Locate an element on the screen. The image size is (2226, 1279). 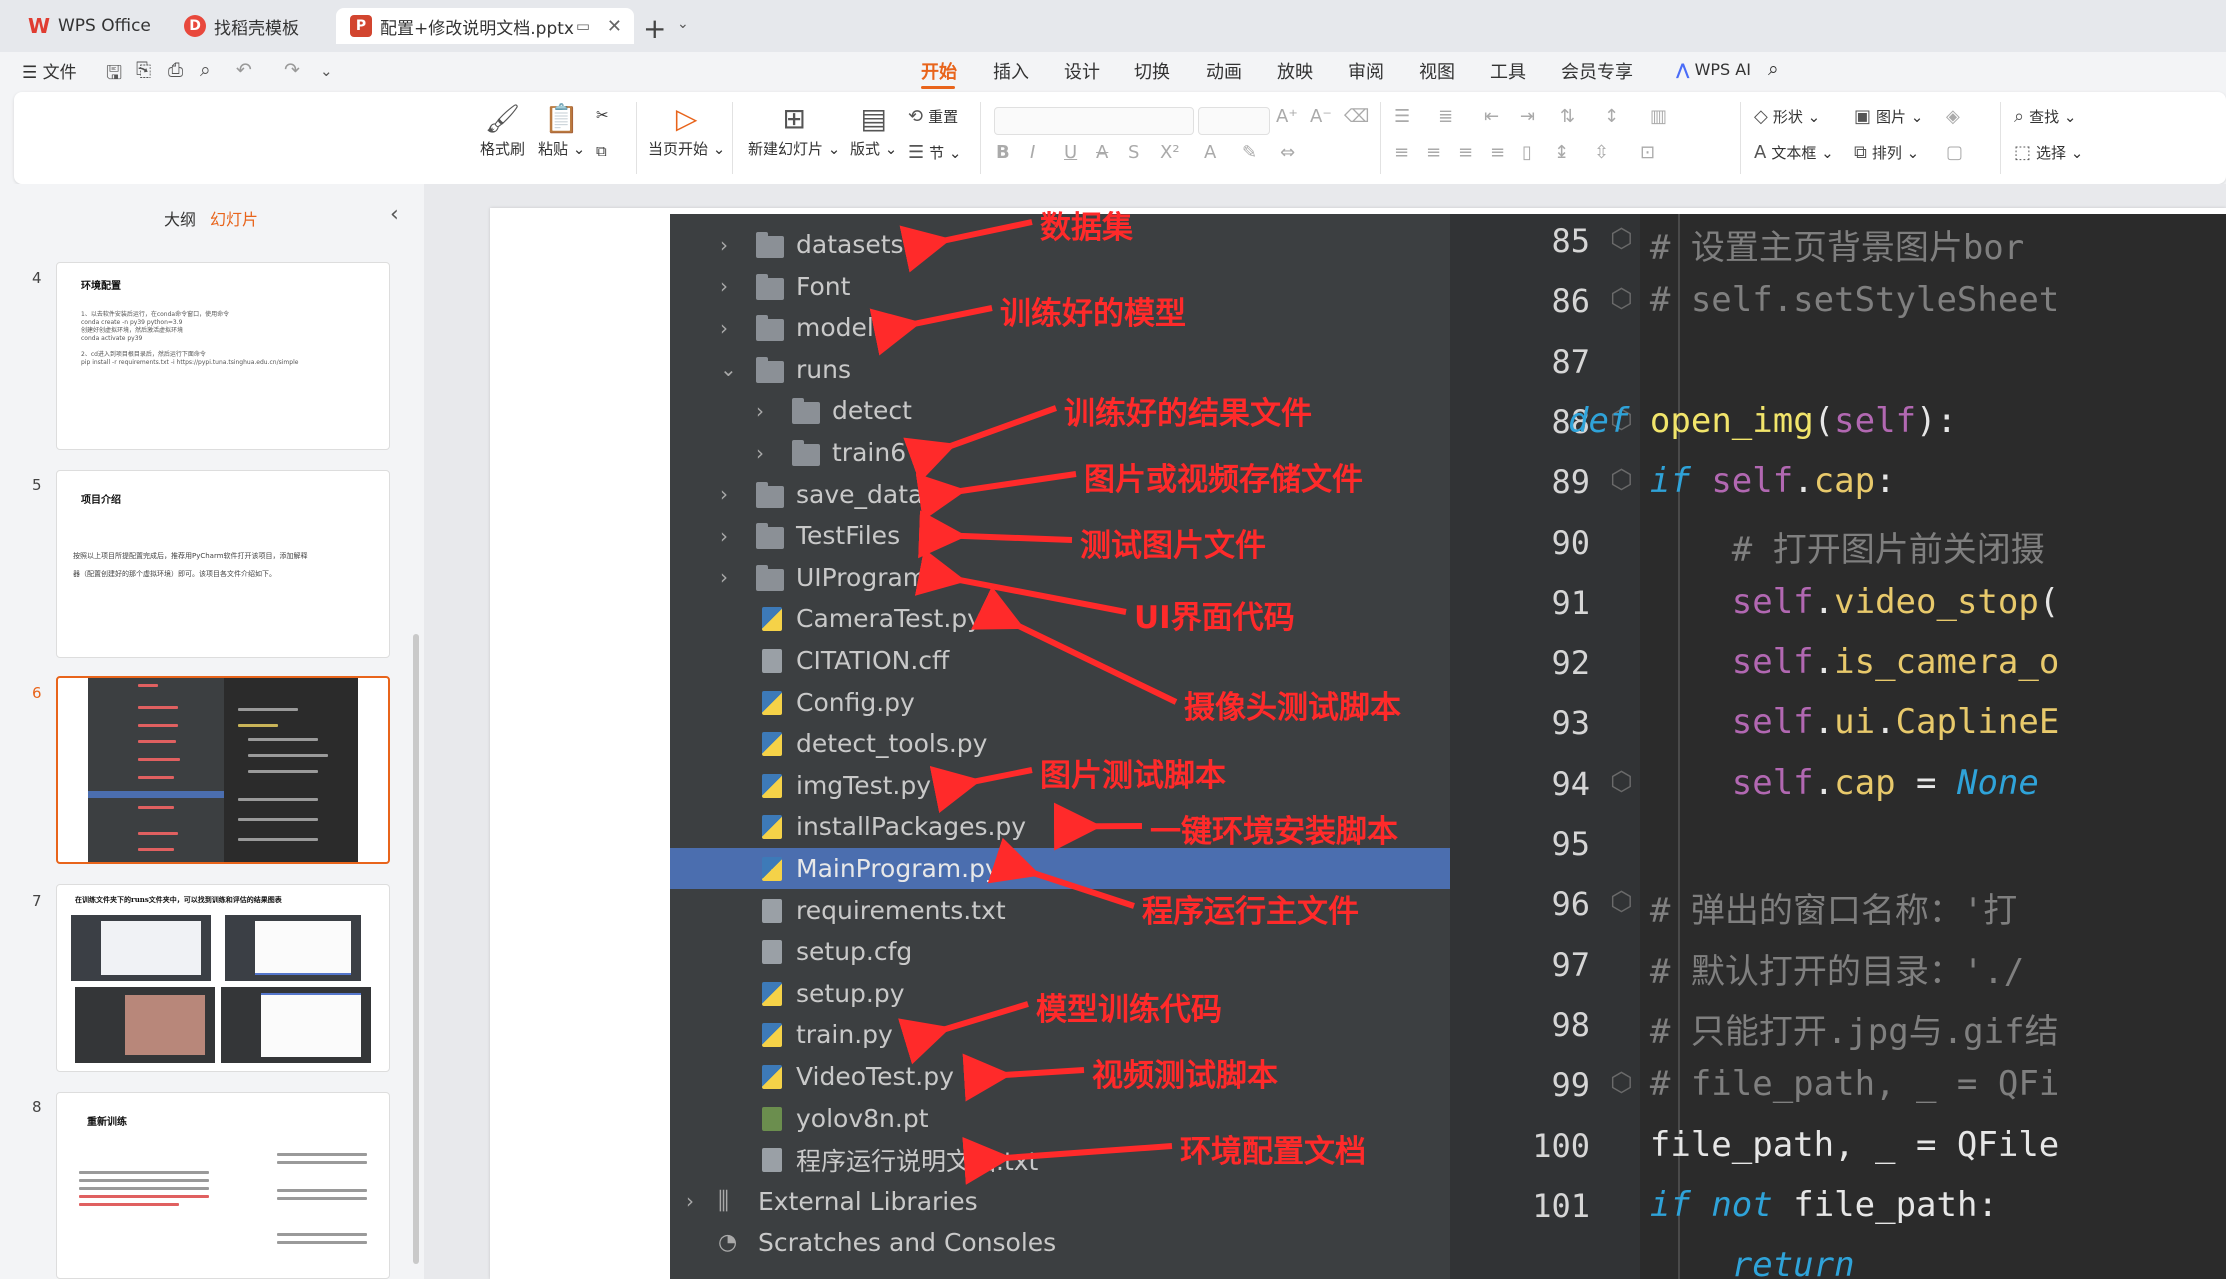
justify-icon: ≡ is located at coordinates (1497, 152).